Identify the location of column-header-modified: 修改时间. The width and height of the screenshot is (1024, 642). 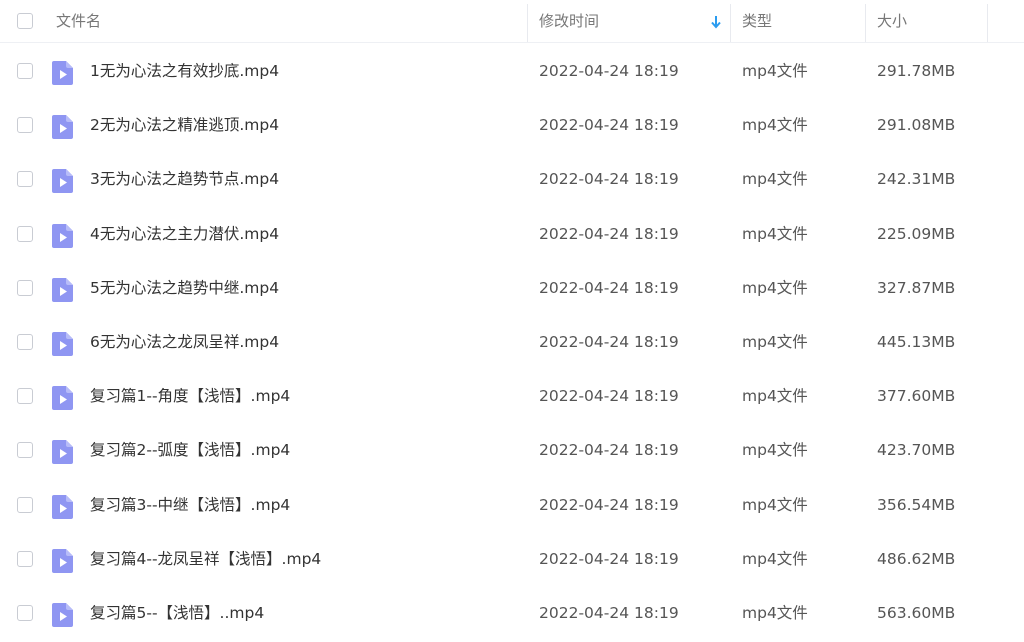
(569, 21).